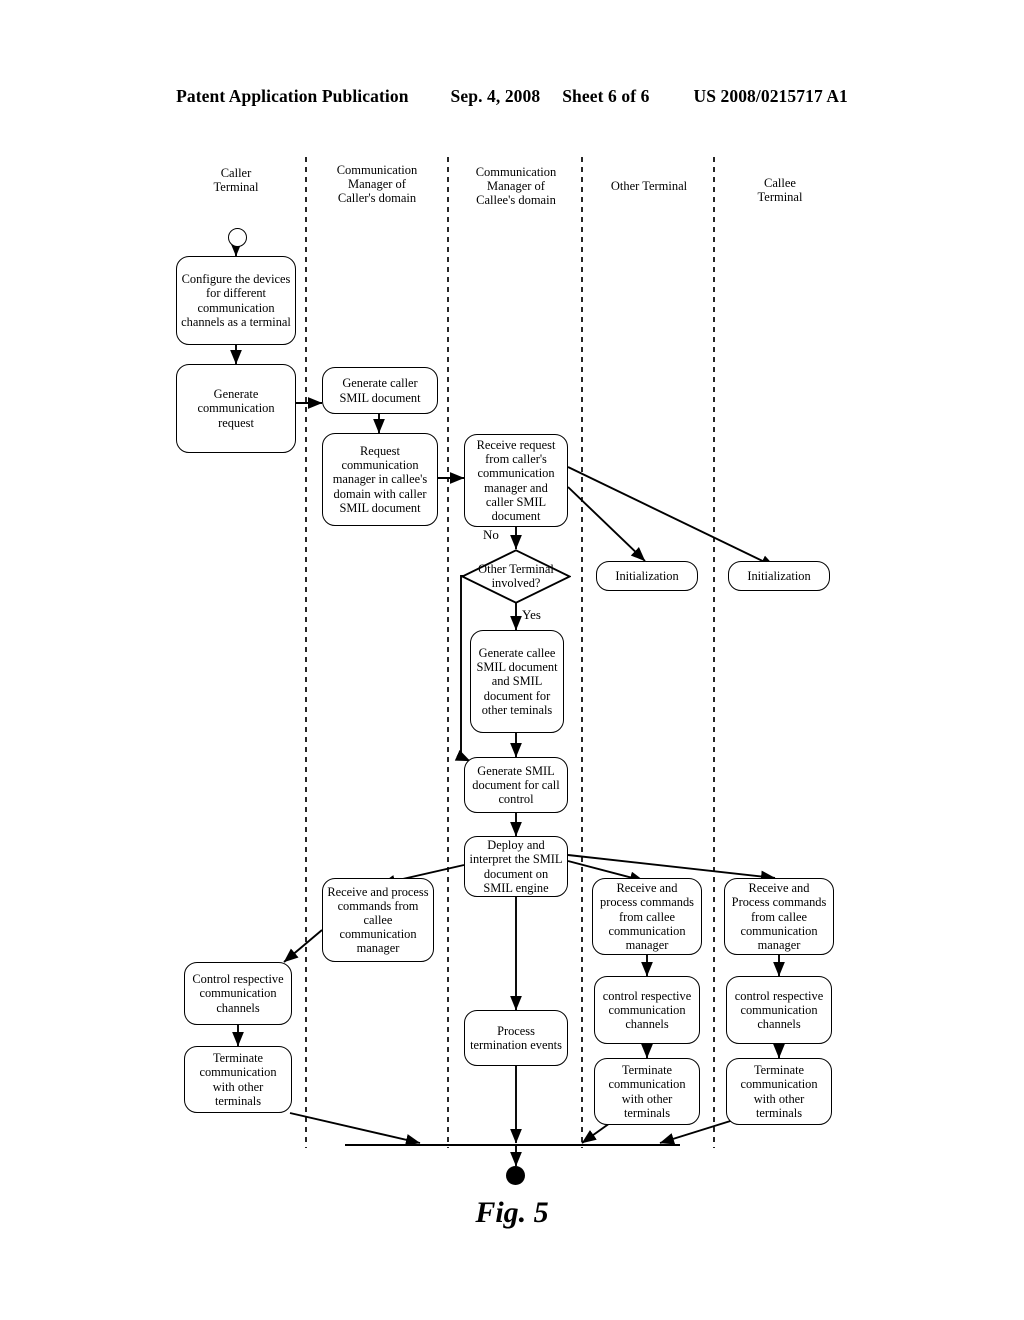 This screenshot has width=1024, height=1320. I want to click on node-init-other-terminal: Initialization, so click(647, 576).